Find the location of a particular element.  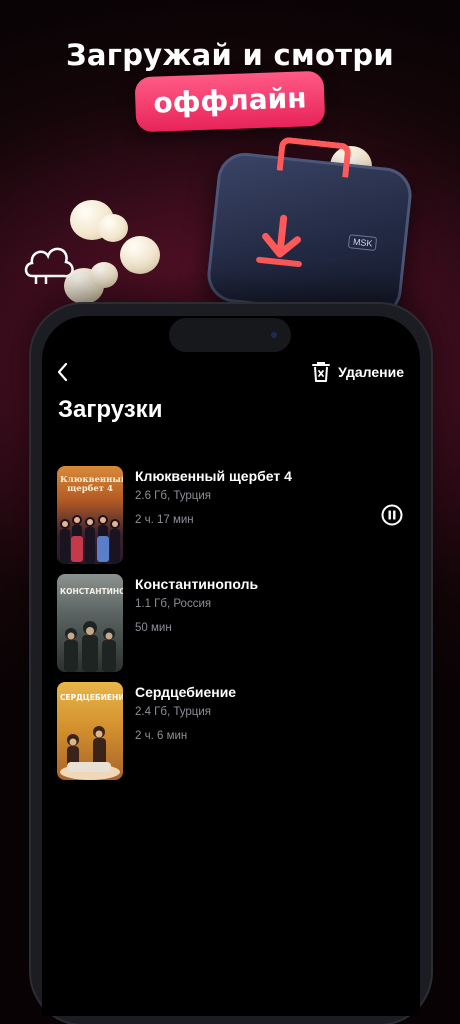

item-details: Сердцебиение 2.4 Гб, Турция 2 ч. 6 мин is located at coordinates (185, 713).